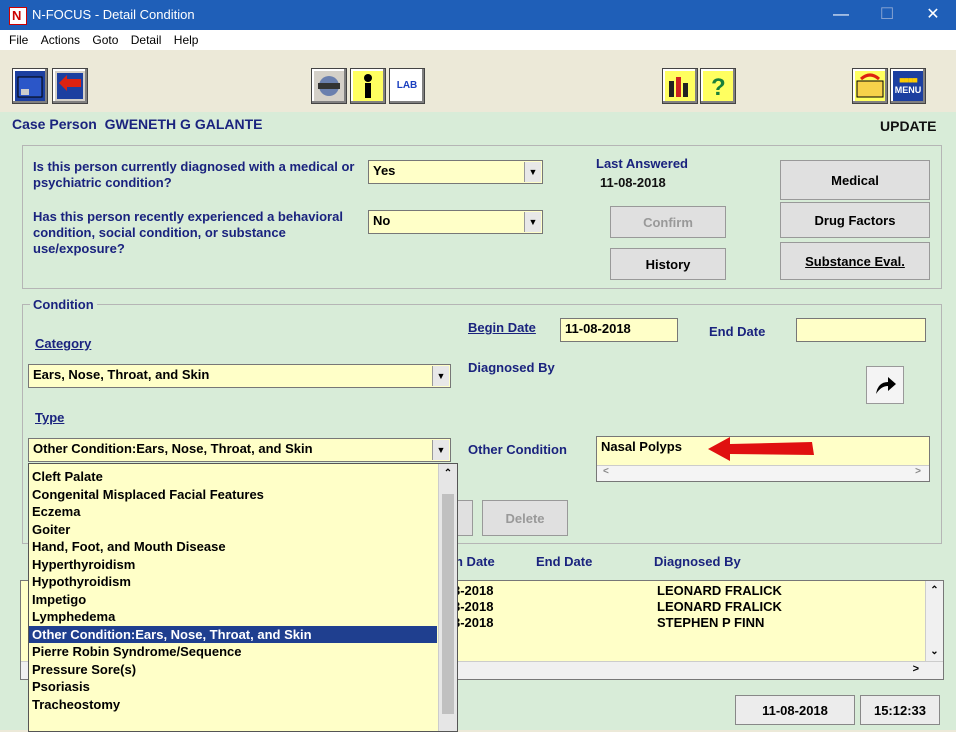 The width and height of the screenshot is (956, 732). Describe the element at coordinates (233, 670) in the screenshot. I see `type-option: Pressure Sore(s)` at that location.